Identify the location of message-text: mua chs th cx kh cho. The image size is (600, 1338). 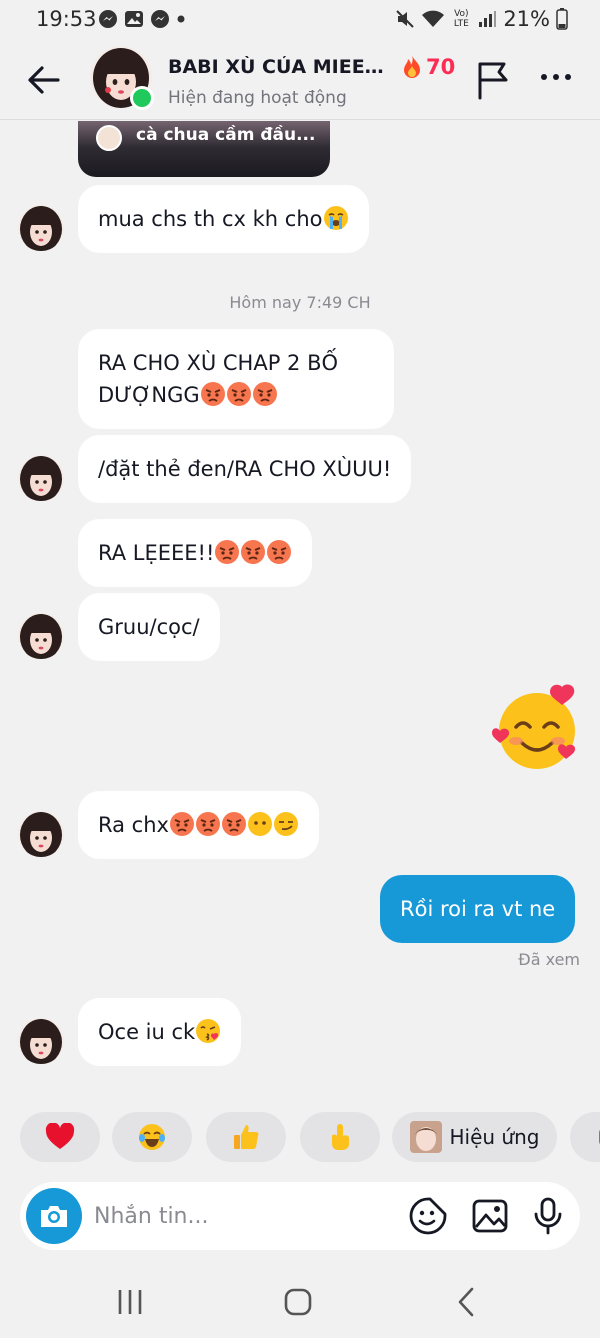
(210, 219).